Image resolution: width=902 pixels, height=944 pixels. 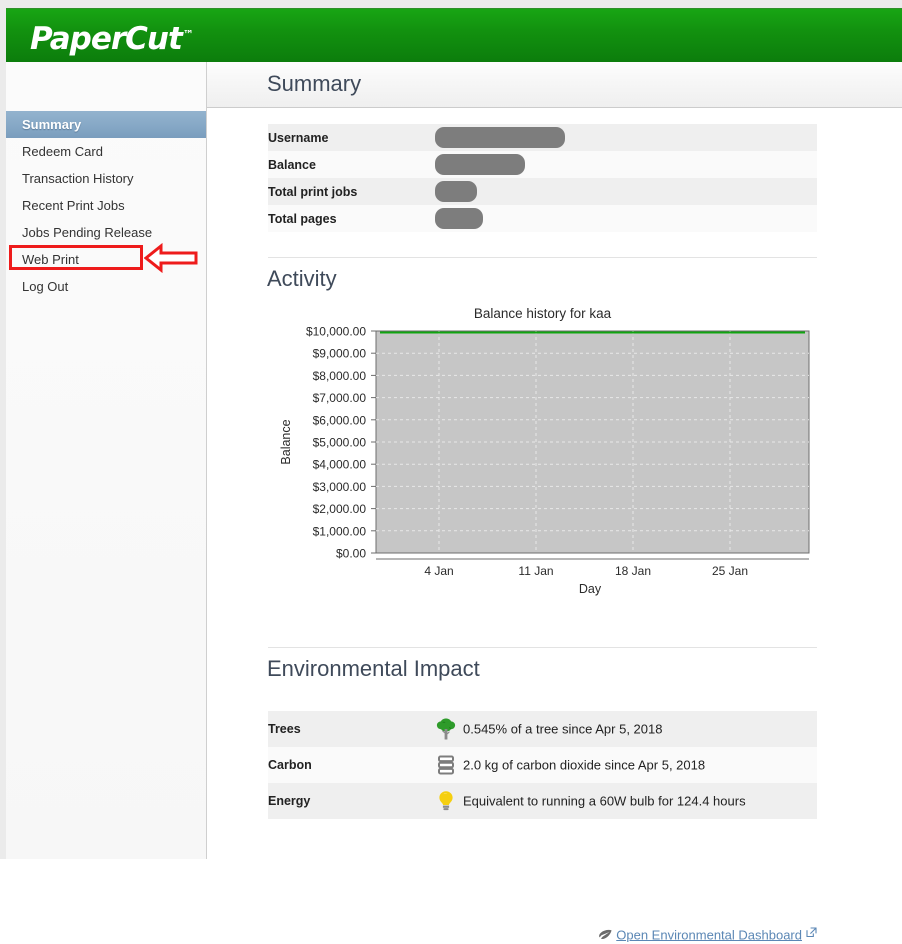 I want to click on chart-y-tick-label: $3,000.00, so click(x=340, y=487).